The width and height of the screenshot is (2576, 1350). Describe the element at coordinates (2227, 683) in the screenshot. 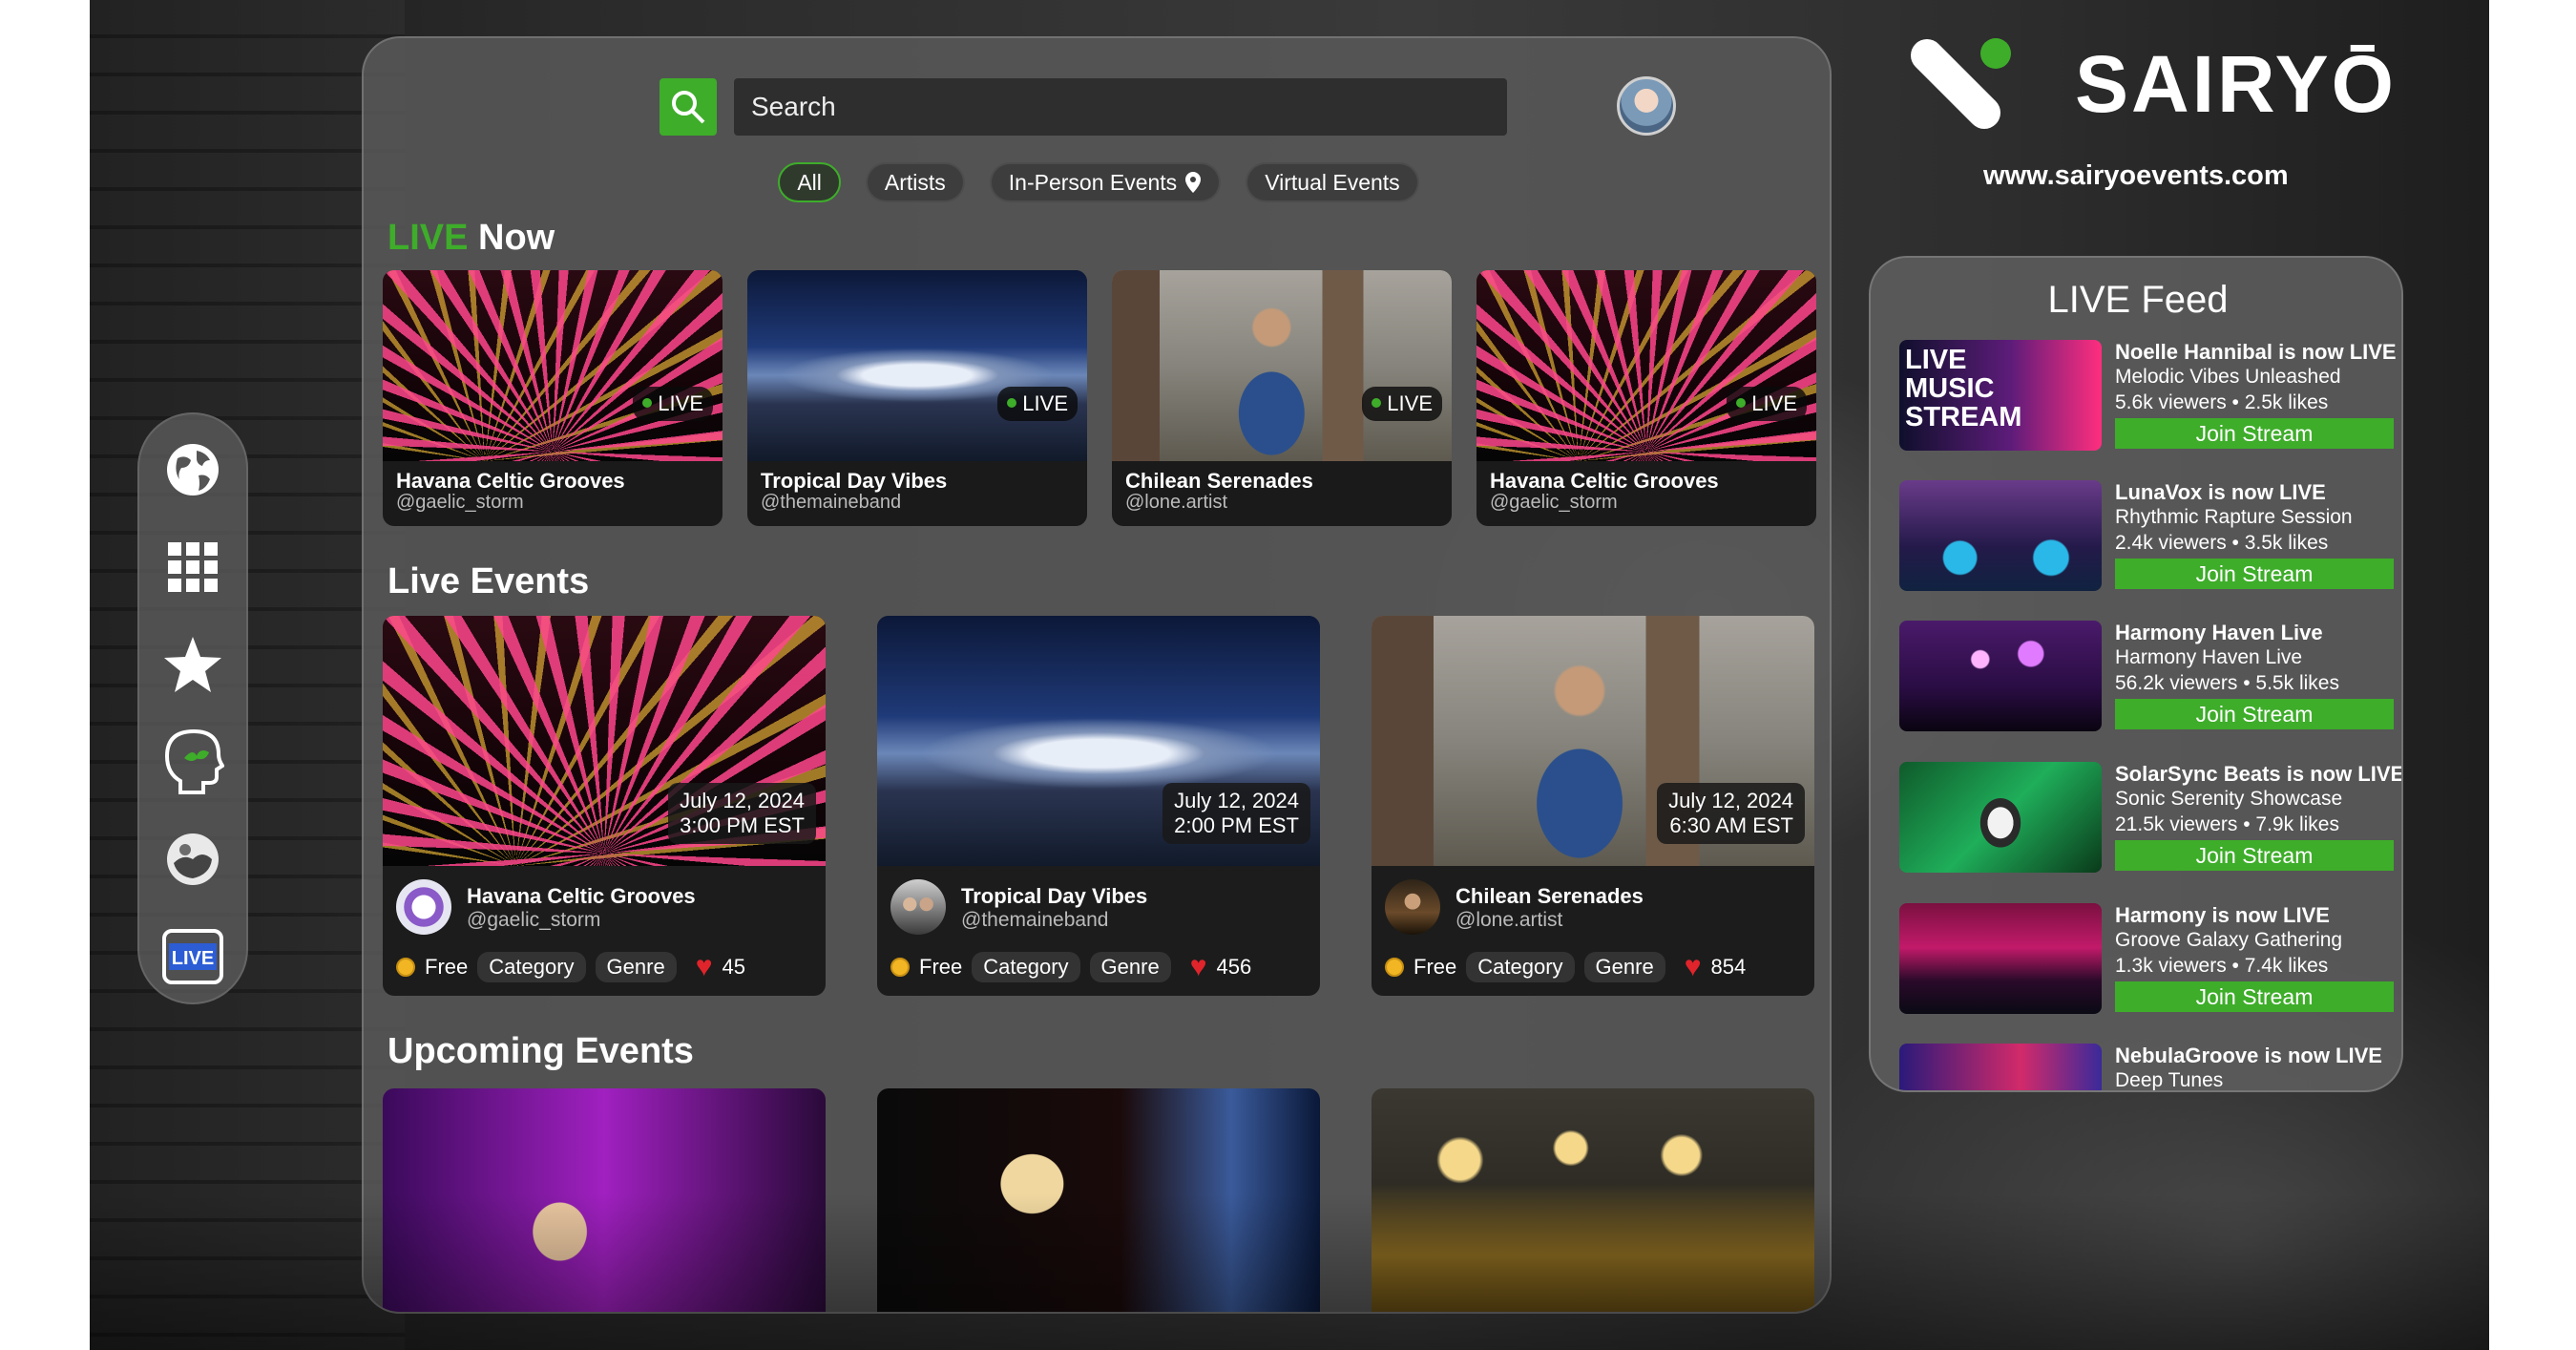

I see `feed-stats: 56.2k viewers • 5.5k likes` at that location.